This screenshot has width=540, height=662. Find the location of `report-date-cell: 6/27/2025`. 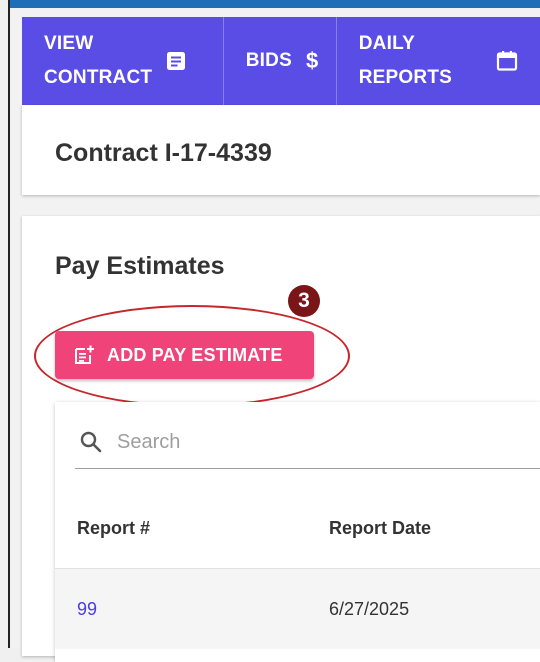

report-date-cell: 6/27/2025 is located at coordinates (369, 609).